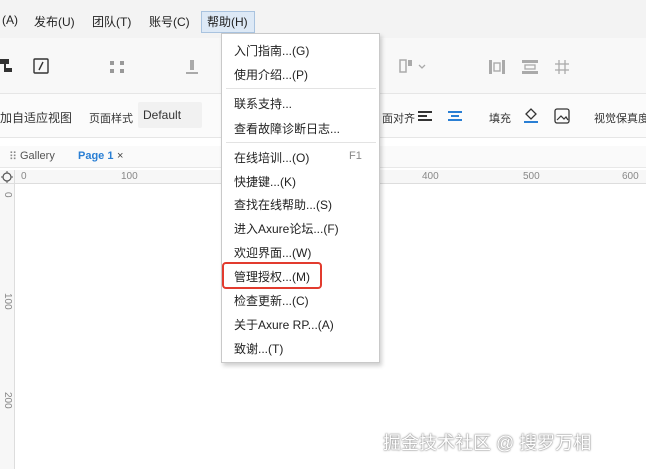 This screenshot has width=646, height=469. What do you see at coordinates (7, 326) in the screenshot?
I see `vertical-ruler: 0 100 200` at bounding box center [7, 326].